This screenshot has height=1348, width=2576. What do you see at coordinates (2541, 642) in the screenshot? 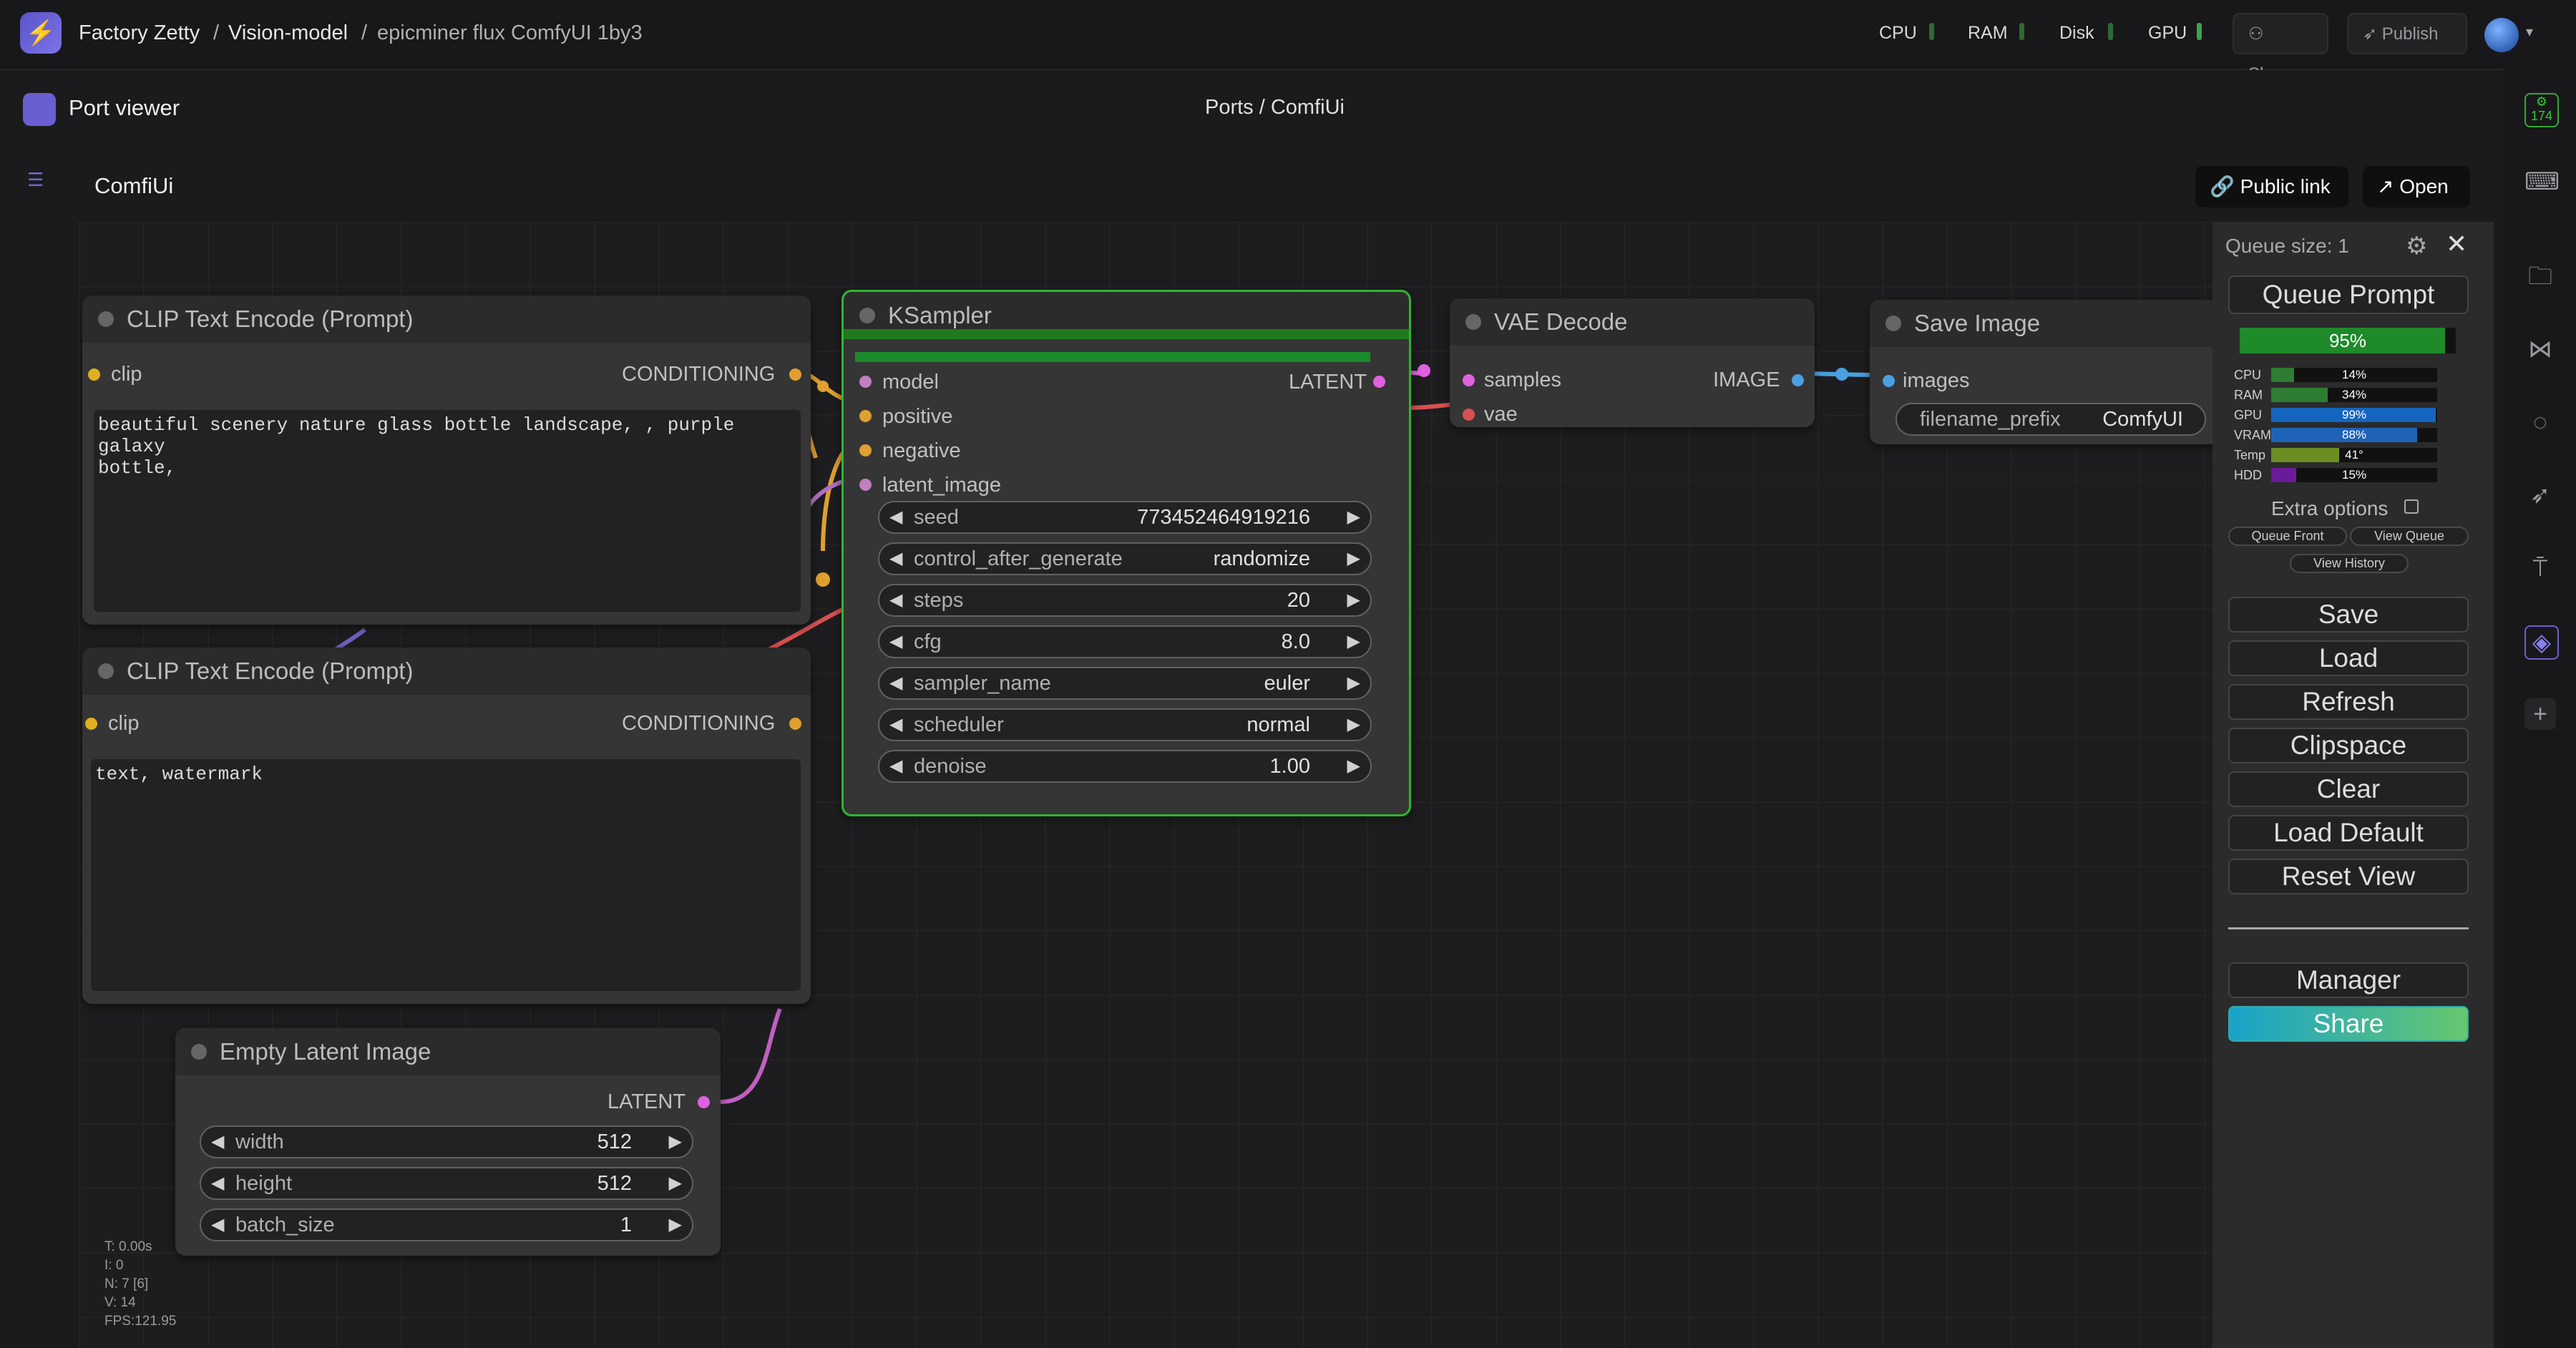
I see `port-viewer-icon: ◈` at bounding box center [2541, 642].